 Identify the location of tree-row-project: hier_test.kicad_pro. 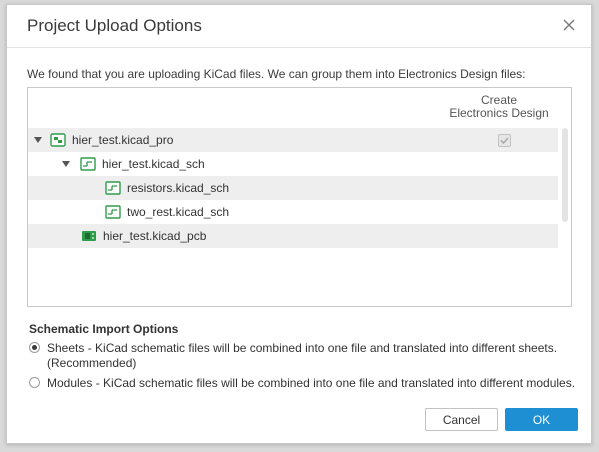
(293, 140).